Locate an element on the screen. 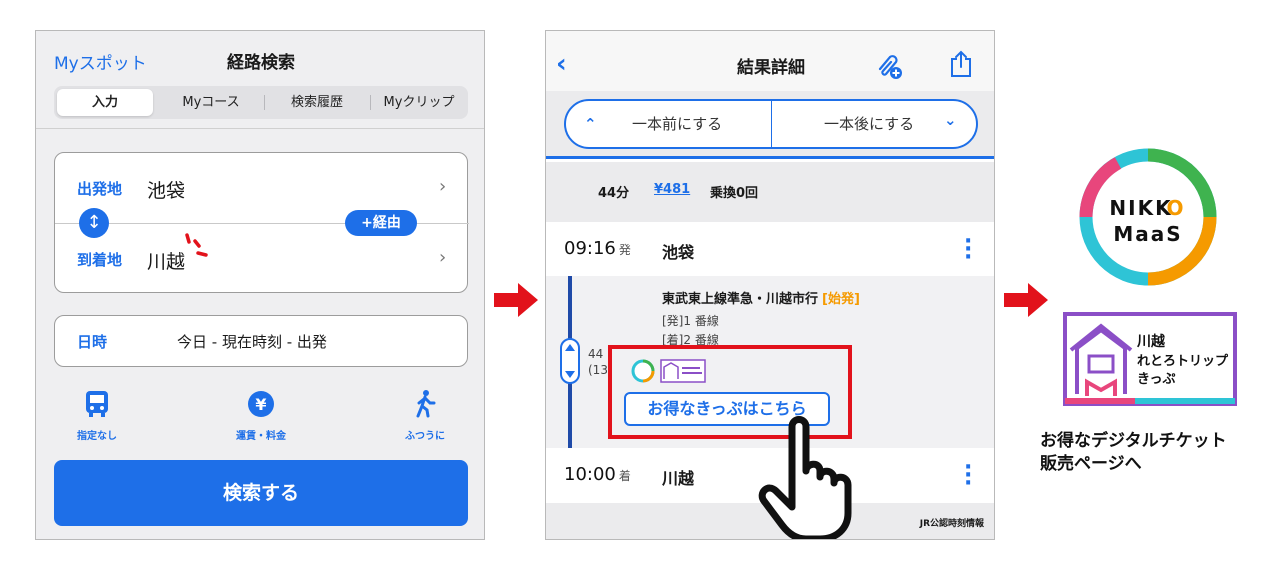  arrival-suffix: 着 is located at coordinates (624, 476).